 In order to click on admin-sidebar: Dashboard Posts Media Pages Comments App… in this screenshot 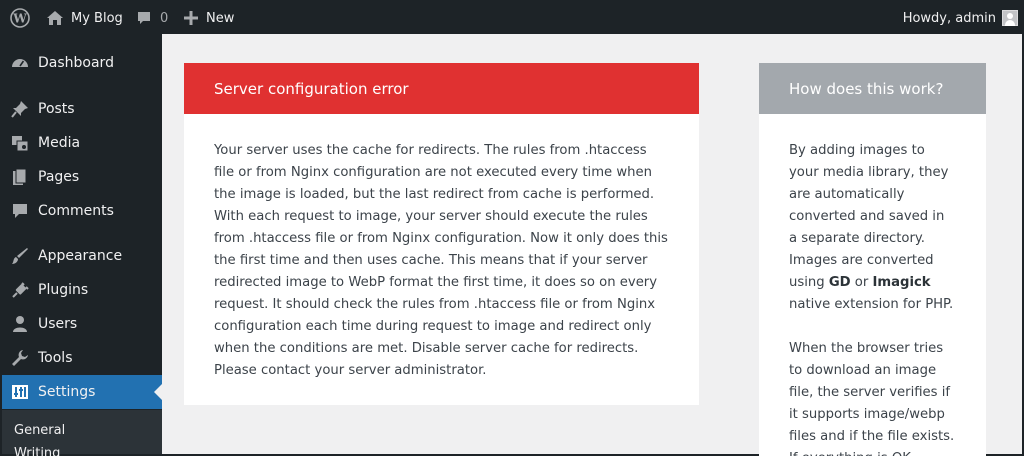, I will do `click(82, 245)`.